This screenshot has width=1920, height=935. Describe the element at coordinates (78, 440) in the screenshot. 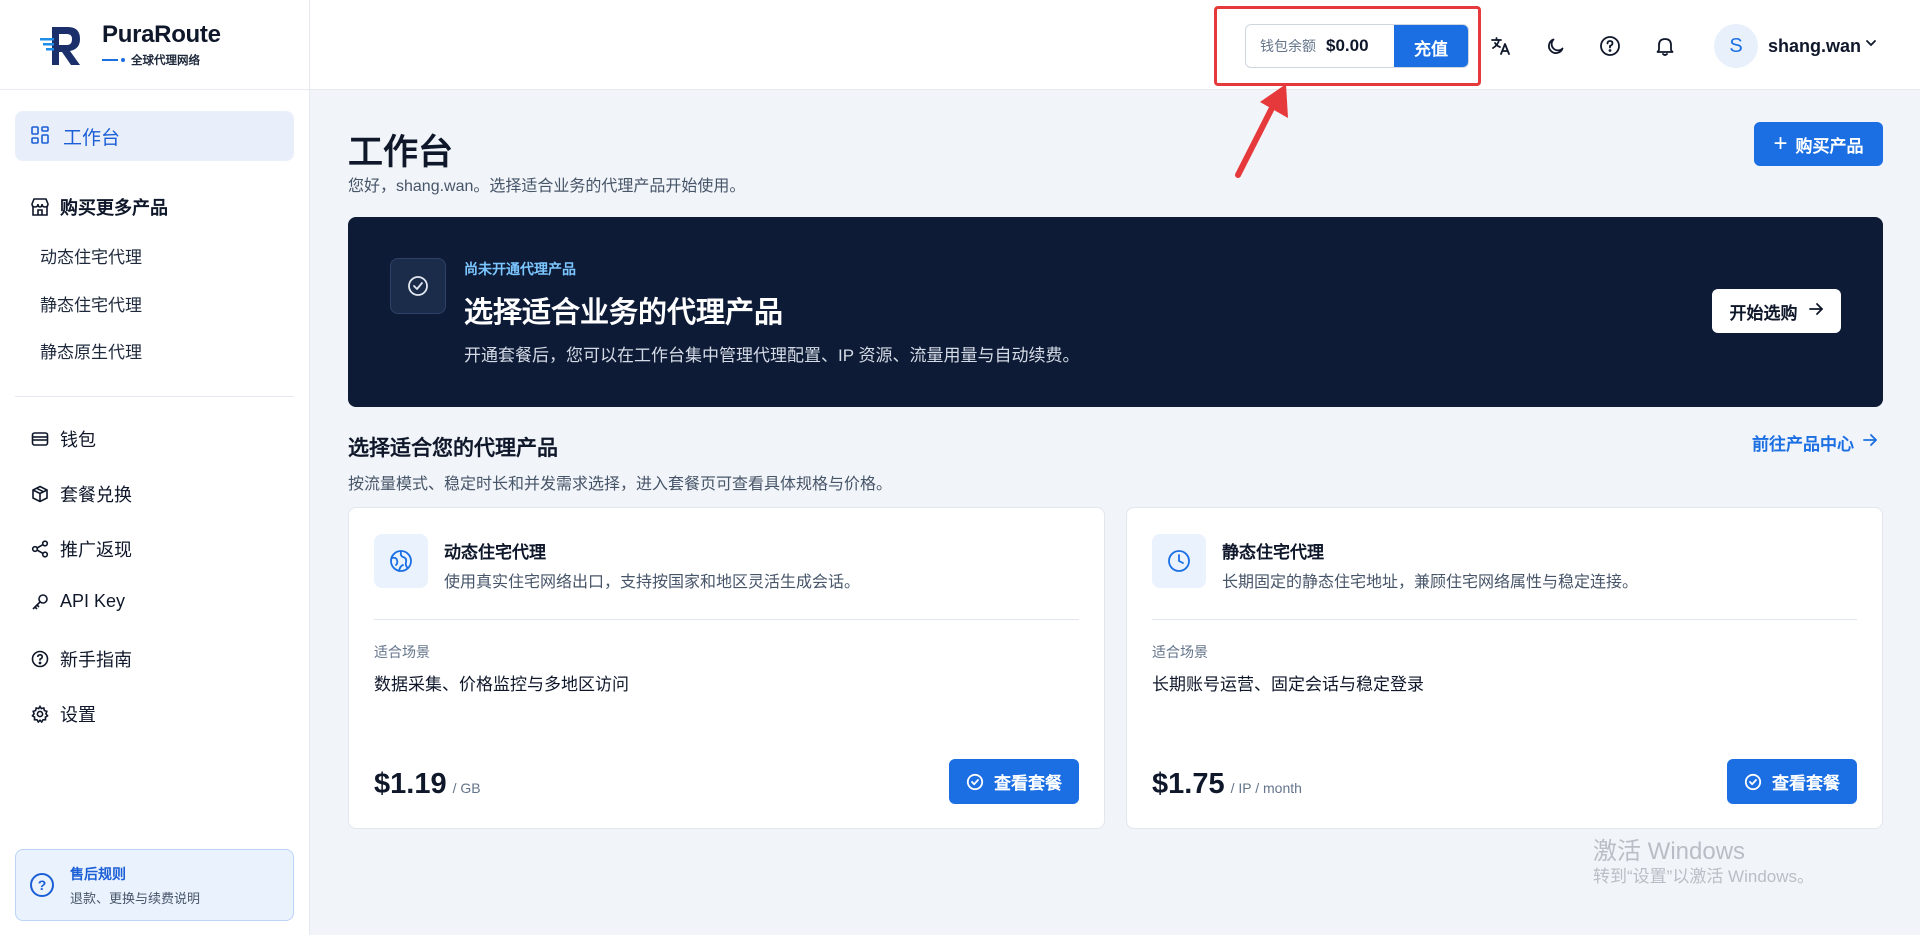

I see `sidebar-item-label: 钱包` at that location.